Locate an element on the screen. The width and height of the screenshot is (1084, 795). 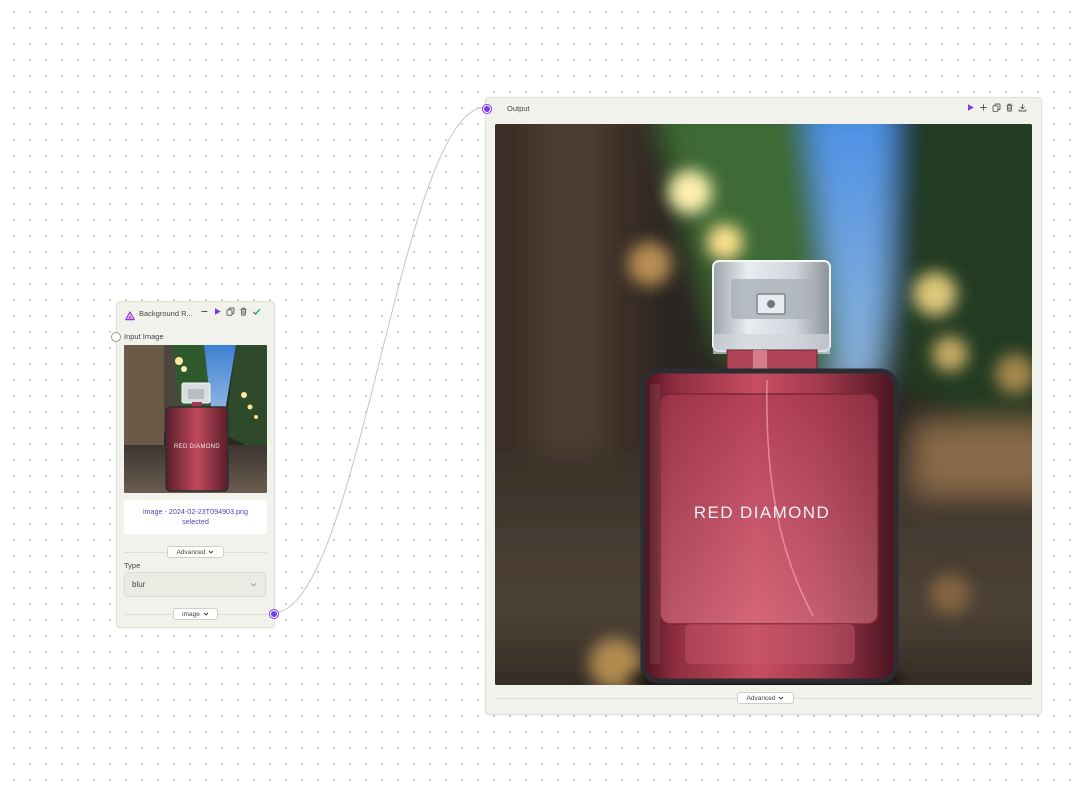
triangle-logo-icon is located at coordinates (130, 314).